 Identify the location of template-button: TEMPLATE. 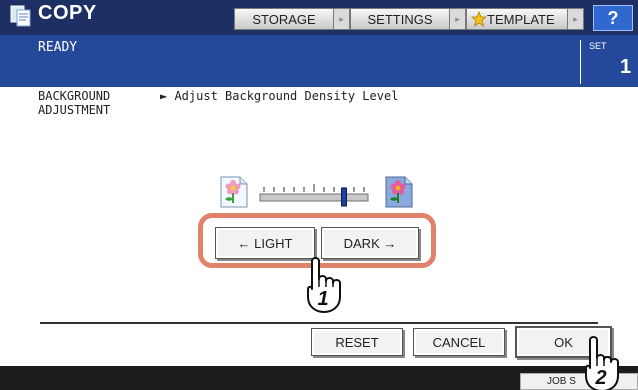
(517, 19).